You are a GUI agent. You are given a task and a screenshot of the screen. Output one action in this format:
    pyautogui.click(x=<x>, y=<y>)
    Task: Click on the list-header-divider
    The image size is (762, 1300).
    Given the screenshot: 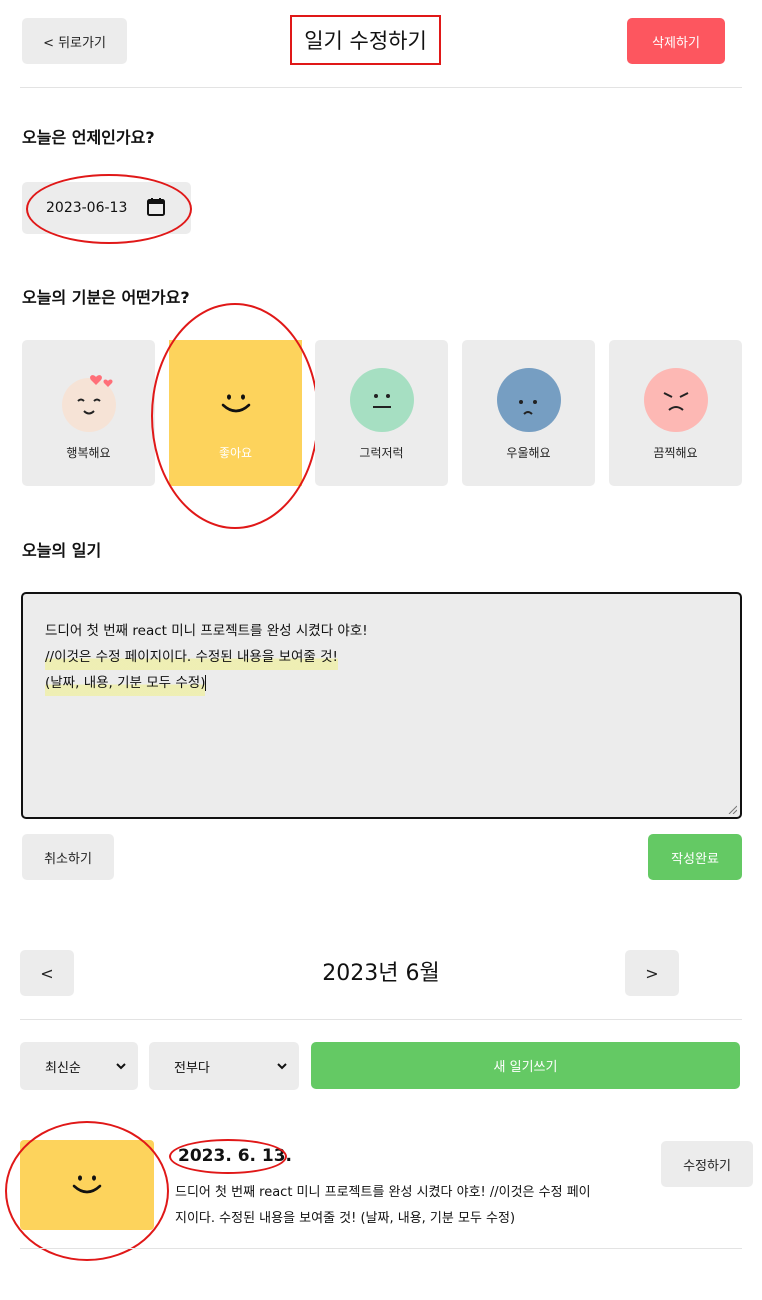 What is the action you would take?
    pyautogui.click(x=381, y=1019)
    